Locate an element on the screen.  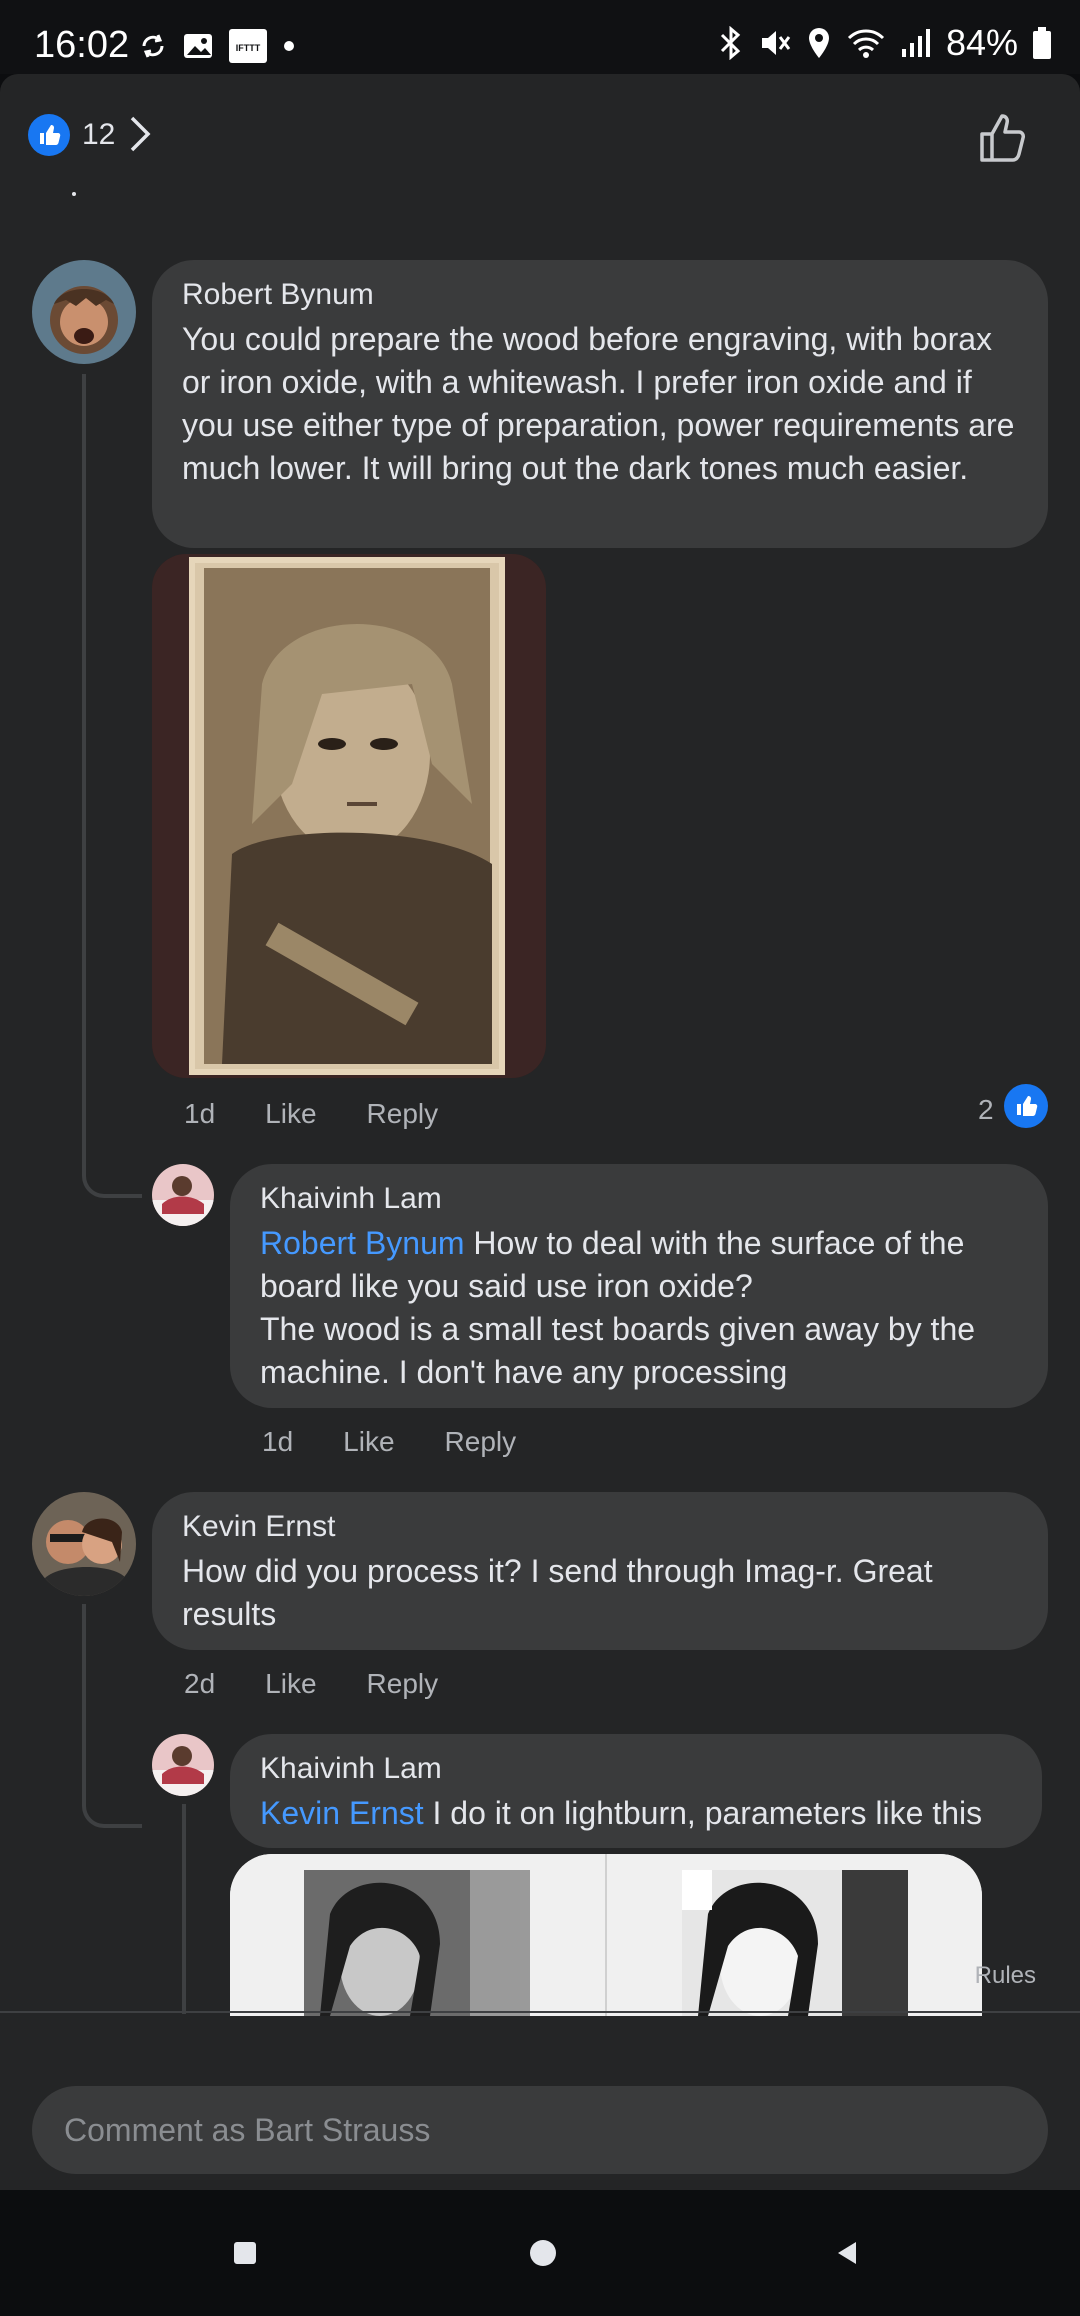
rules-link: Rules is located at coordinates (1005, 1976).